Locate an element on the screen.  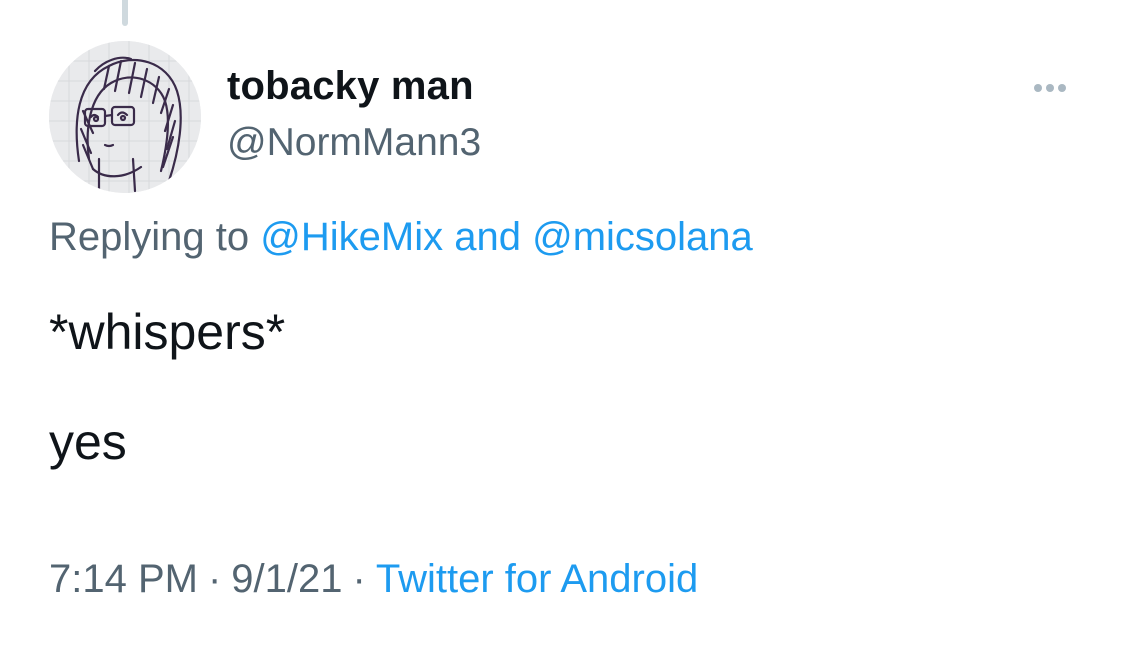
mention-link-micsolana: @micsolana is located at coordinates (642, 237).